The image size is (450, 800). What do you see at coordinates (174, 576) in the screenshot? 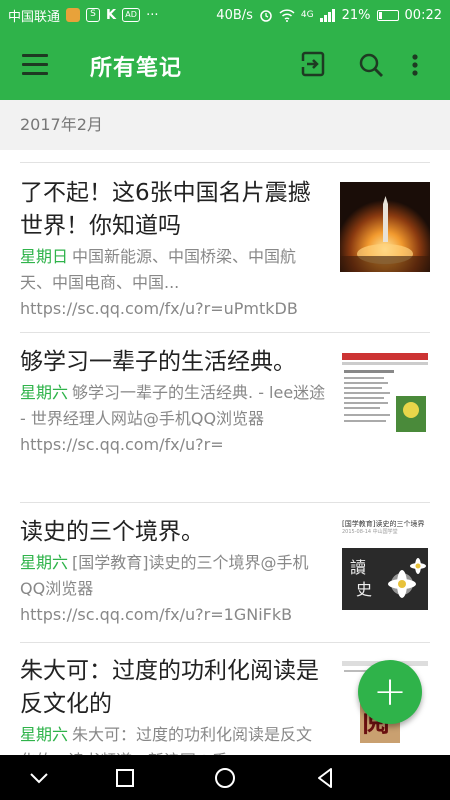
I see `note-snippet: 星期六 [国学教育]读史的三个境界@手机QQ浏览器` at bounding box center [174, 576].